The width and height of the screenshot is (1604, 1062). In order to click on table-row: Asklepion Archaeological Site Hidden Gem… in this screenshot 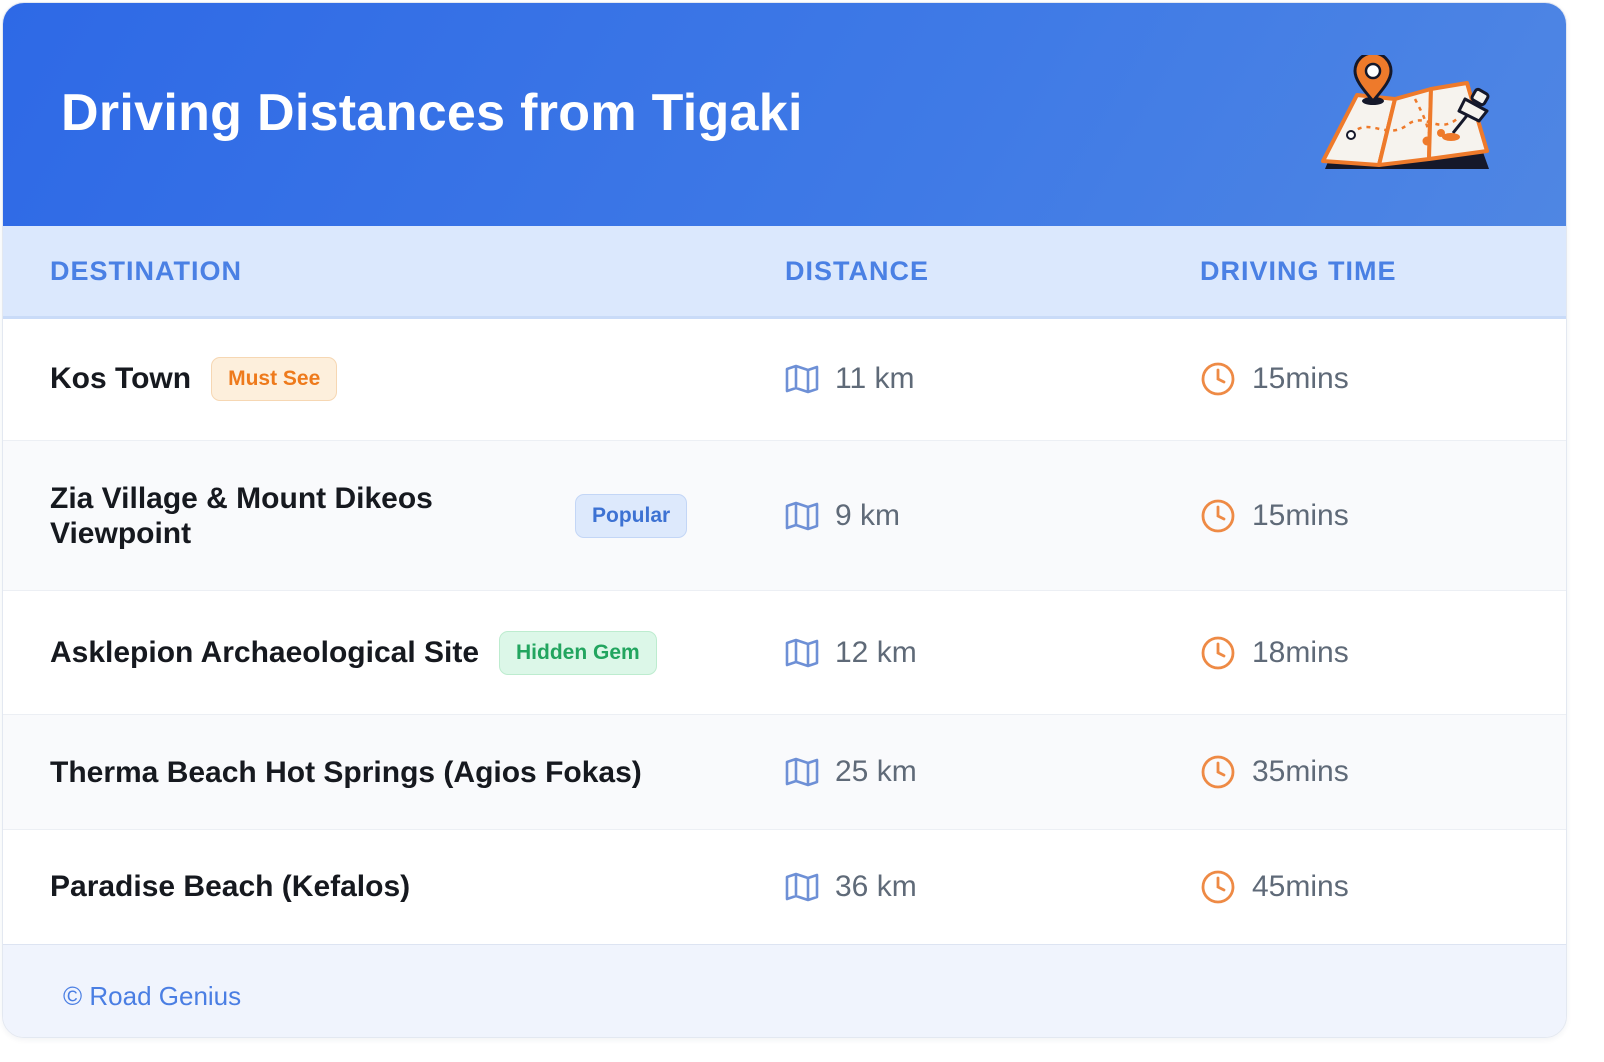, I will do `click(784, 653)`.